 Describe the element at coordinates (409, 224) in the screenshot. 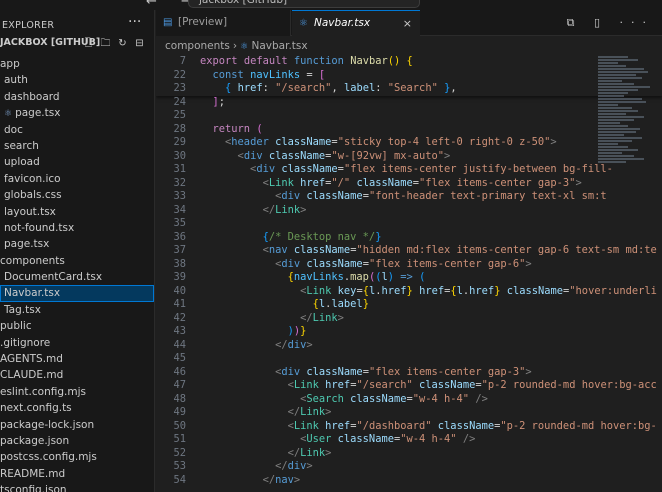

I see `code-line: 35` at that location.